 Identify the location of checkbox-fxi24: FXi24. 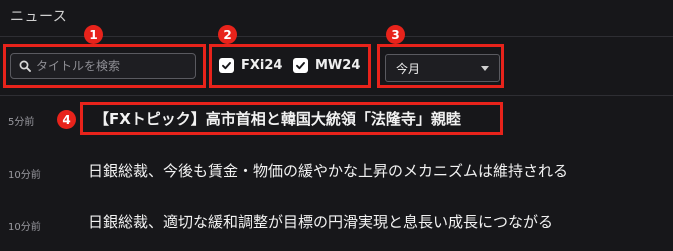
(250, 65).